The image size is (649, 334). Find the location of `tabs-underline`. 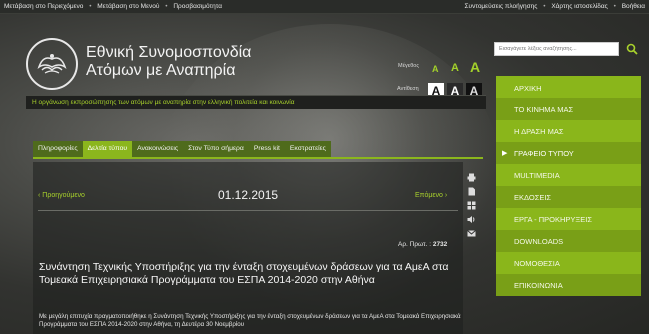

tabs-underline is located at coordinates (258, 158).